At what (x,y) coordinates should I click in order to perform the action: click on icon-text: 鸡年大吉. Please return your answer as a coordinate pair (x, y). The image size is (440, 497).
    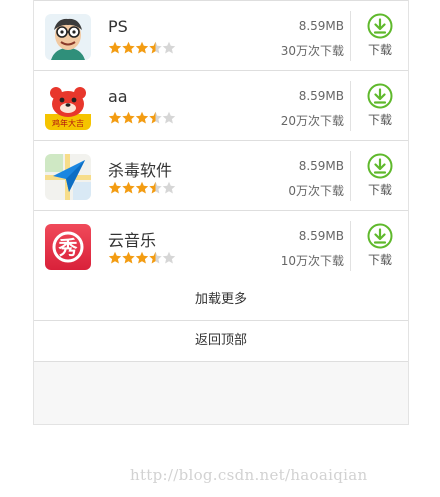
    Looking at the image, I should click on (68, 123).